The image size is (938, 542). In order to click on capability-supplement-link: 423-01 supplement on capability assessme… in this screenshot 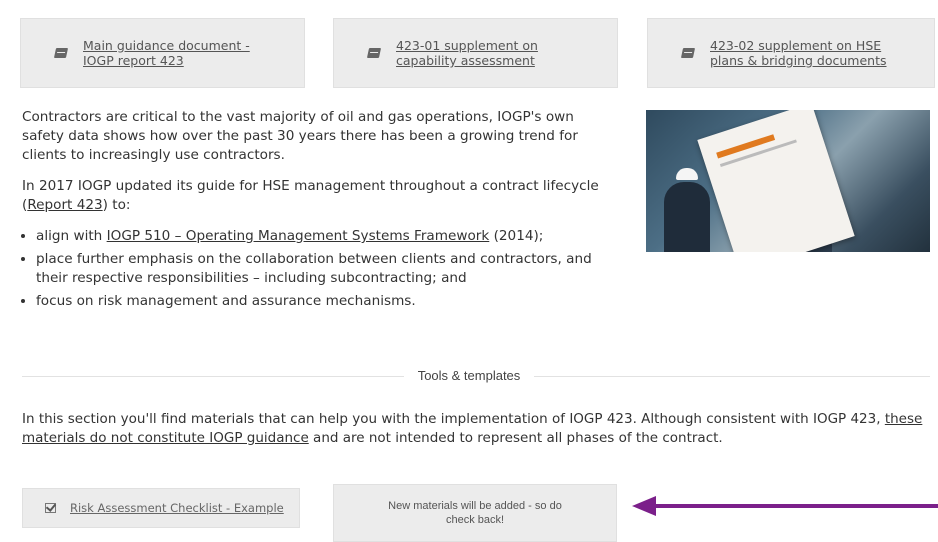, I will do `click(467, 53)`.